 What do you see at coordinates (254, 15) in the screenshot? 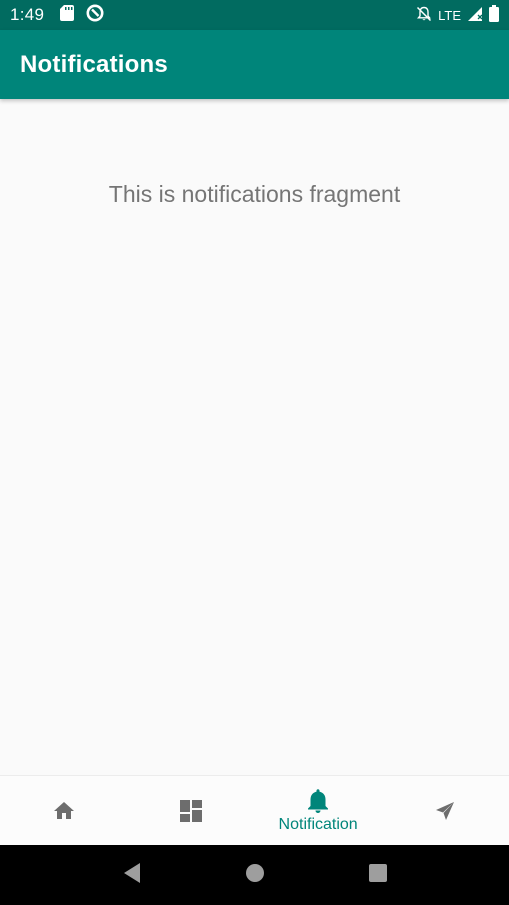
I see `status-bar: 1:49 LTE` at bounding box center [254, 15].